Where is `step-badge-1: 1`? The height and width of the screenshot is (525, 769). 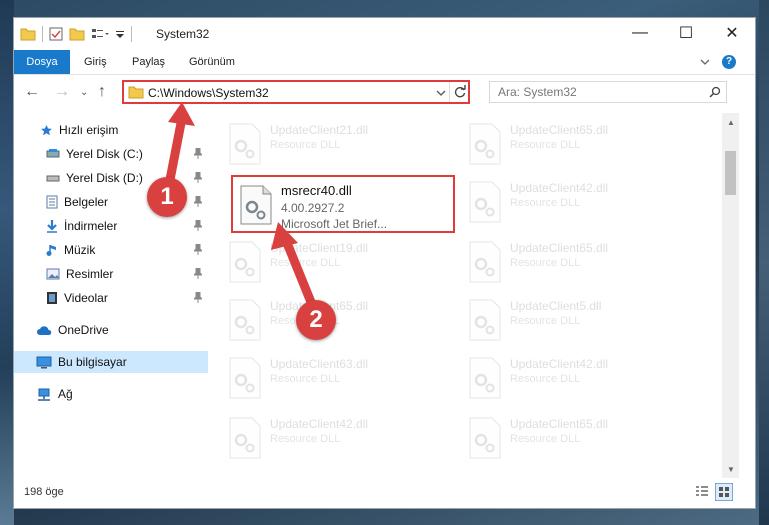
step-badge-1: 1 is located at coordinates (167, 197).